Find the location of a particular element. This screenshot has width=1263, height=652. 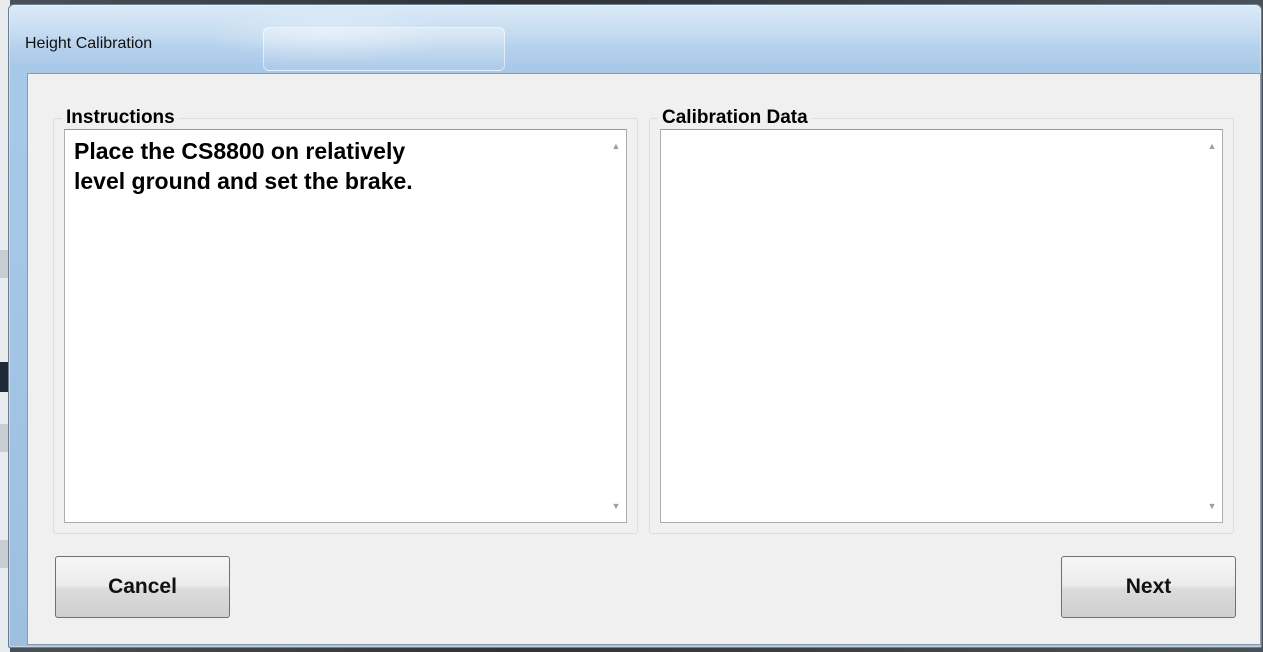

next-button: Next is located at coordinates (1148, 587).